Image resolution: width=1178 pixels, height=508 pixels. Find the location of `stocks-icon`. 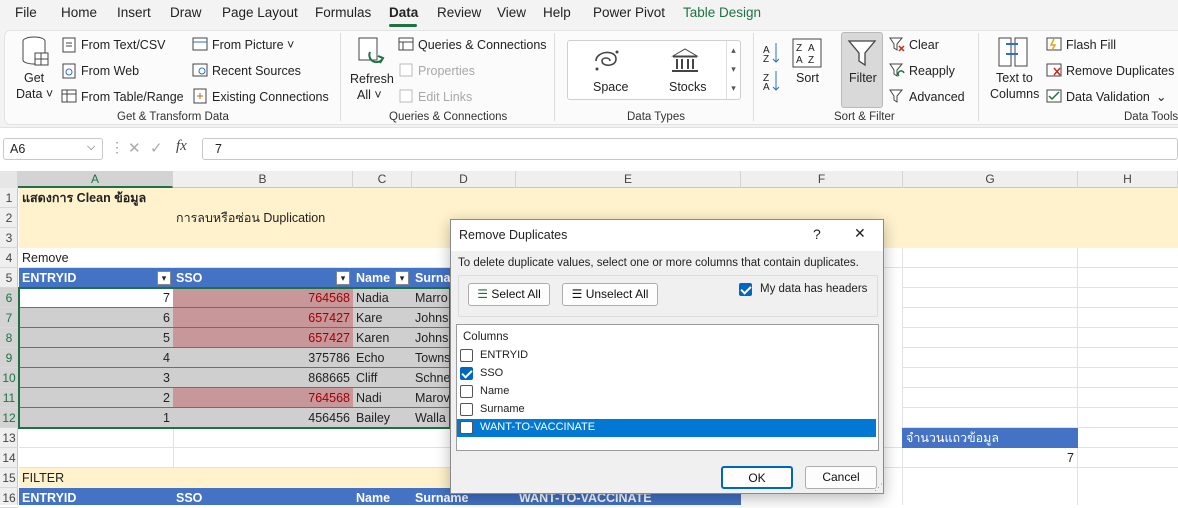

stocks-icon is located at coordinates (685, 61).